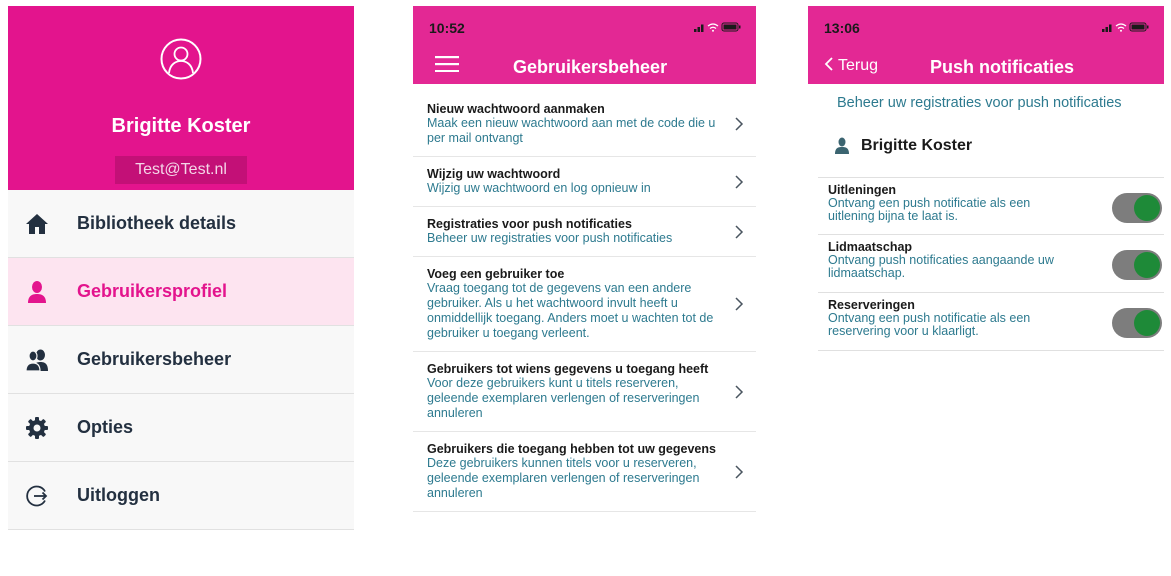 This screenshot has width=1171, height=576. Describe the element at coordinates (181, 496) in the screenshot. I see `menu-item-uitloggen: Uitloggen` at that location.